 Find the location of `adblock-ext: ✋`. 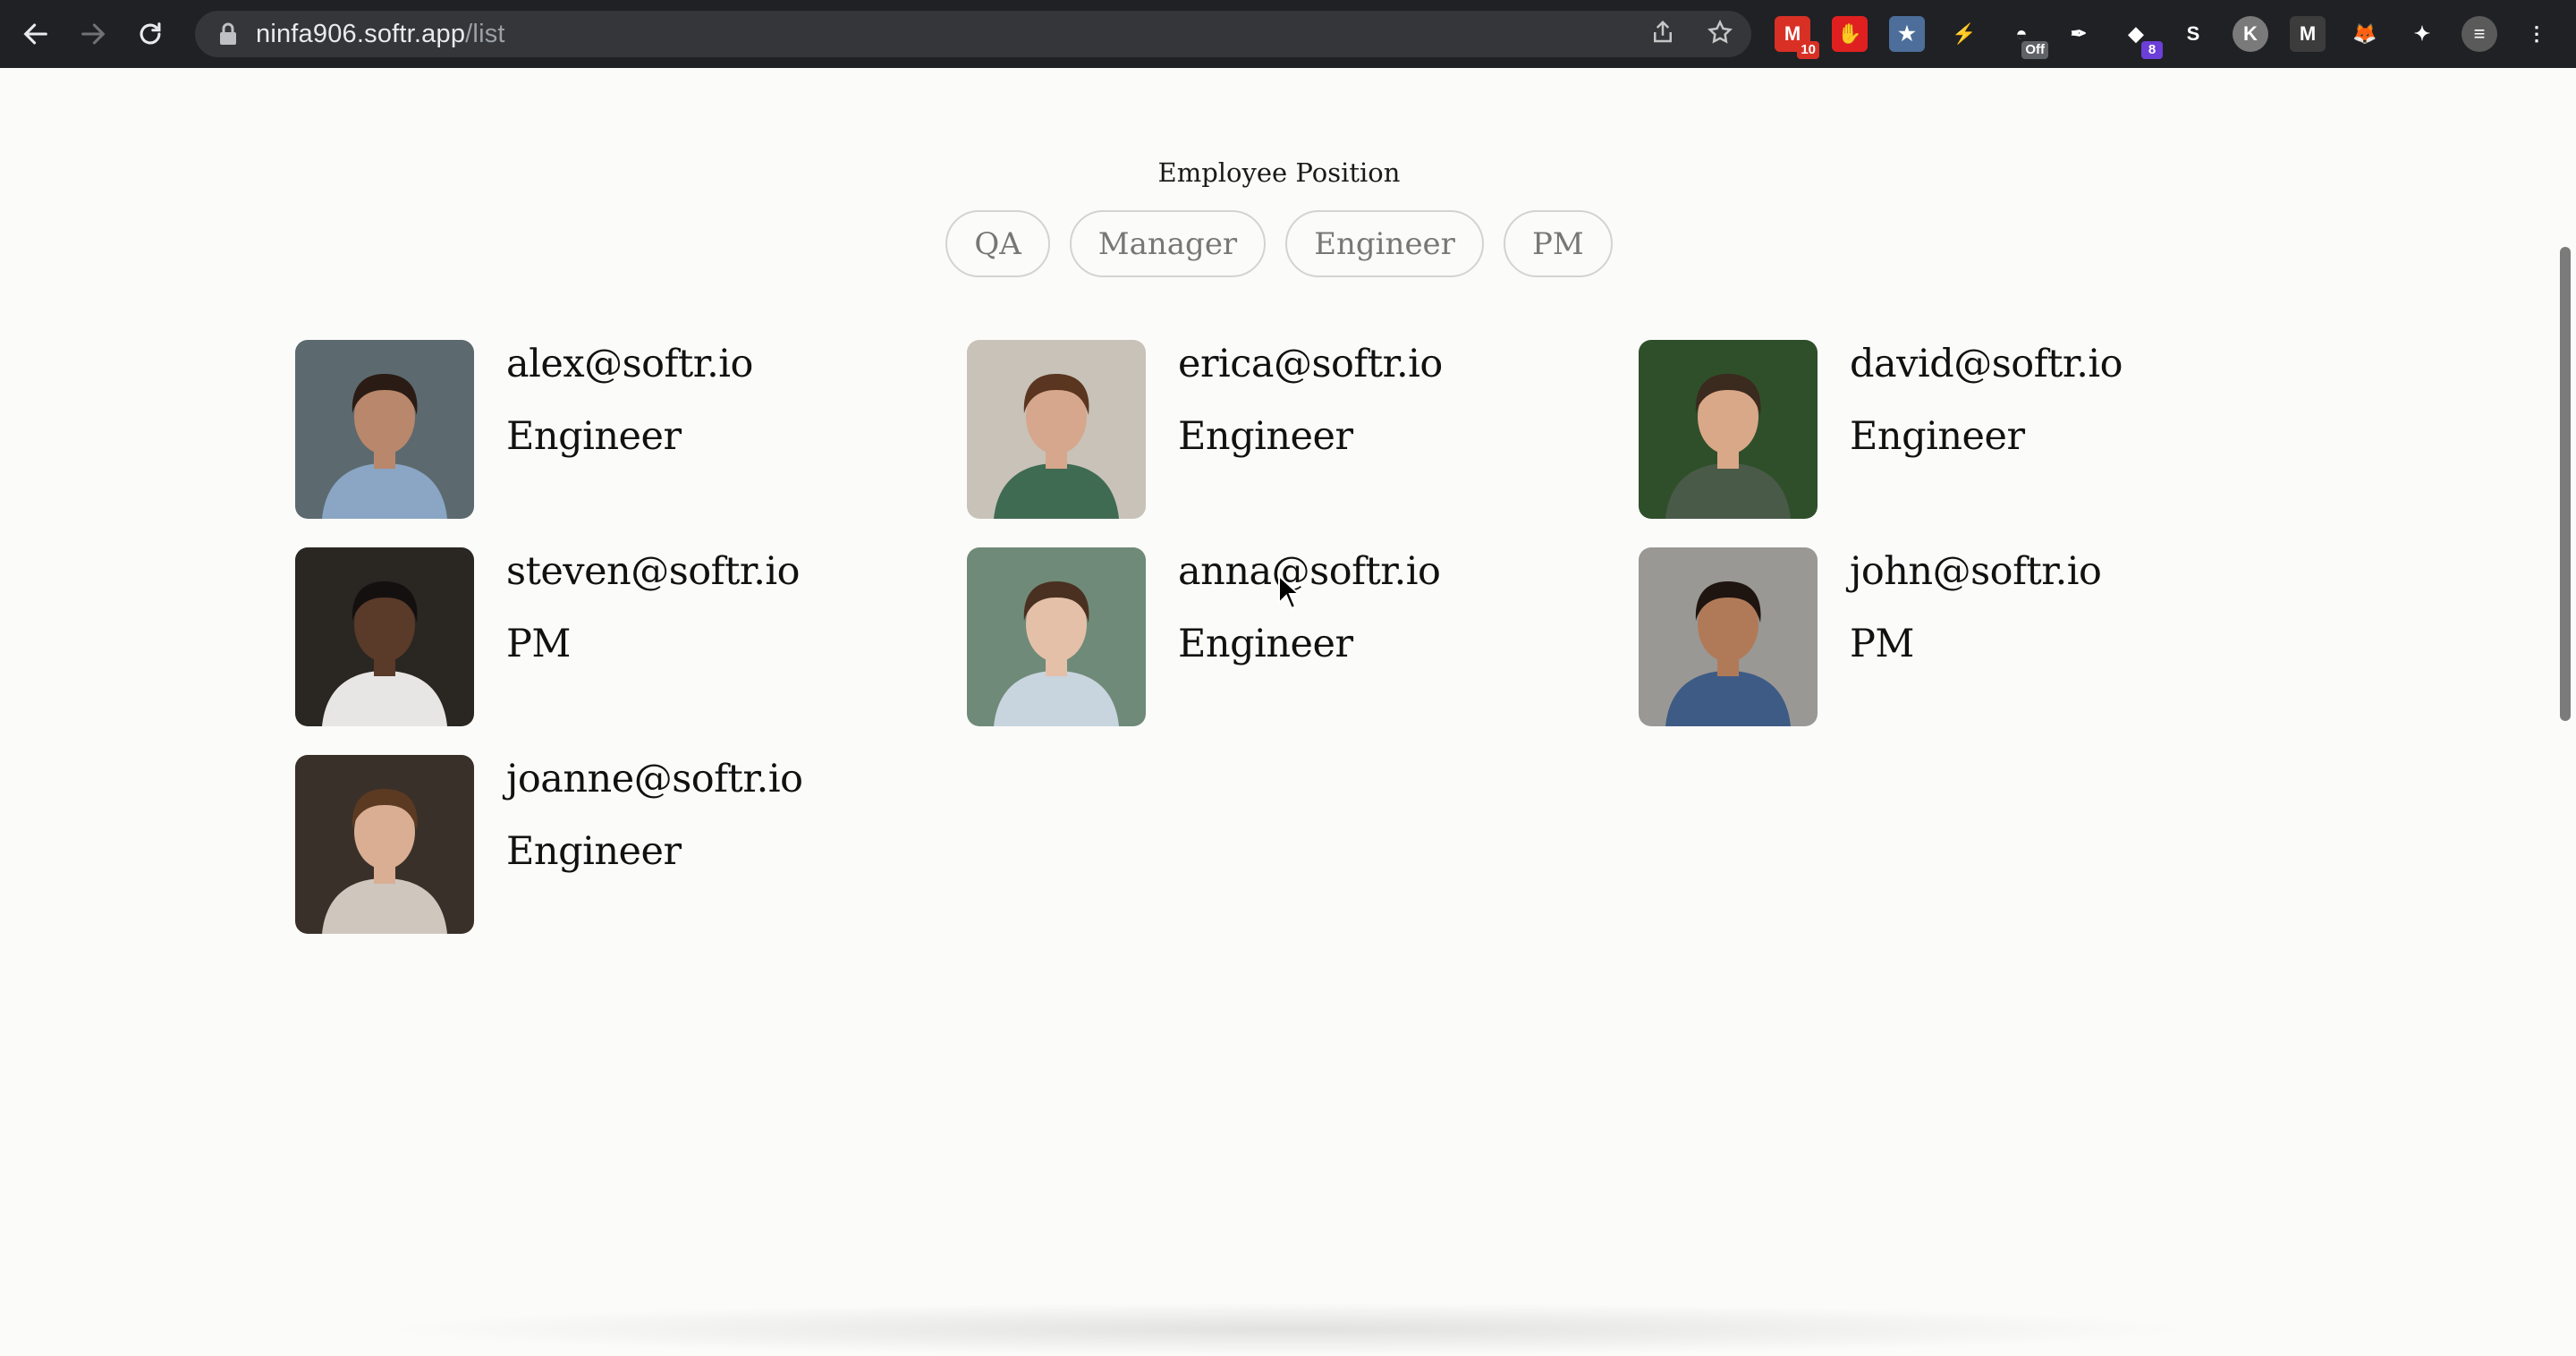

adblock-ext: ✋ is located at coordinates (1850, 34).